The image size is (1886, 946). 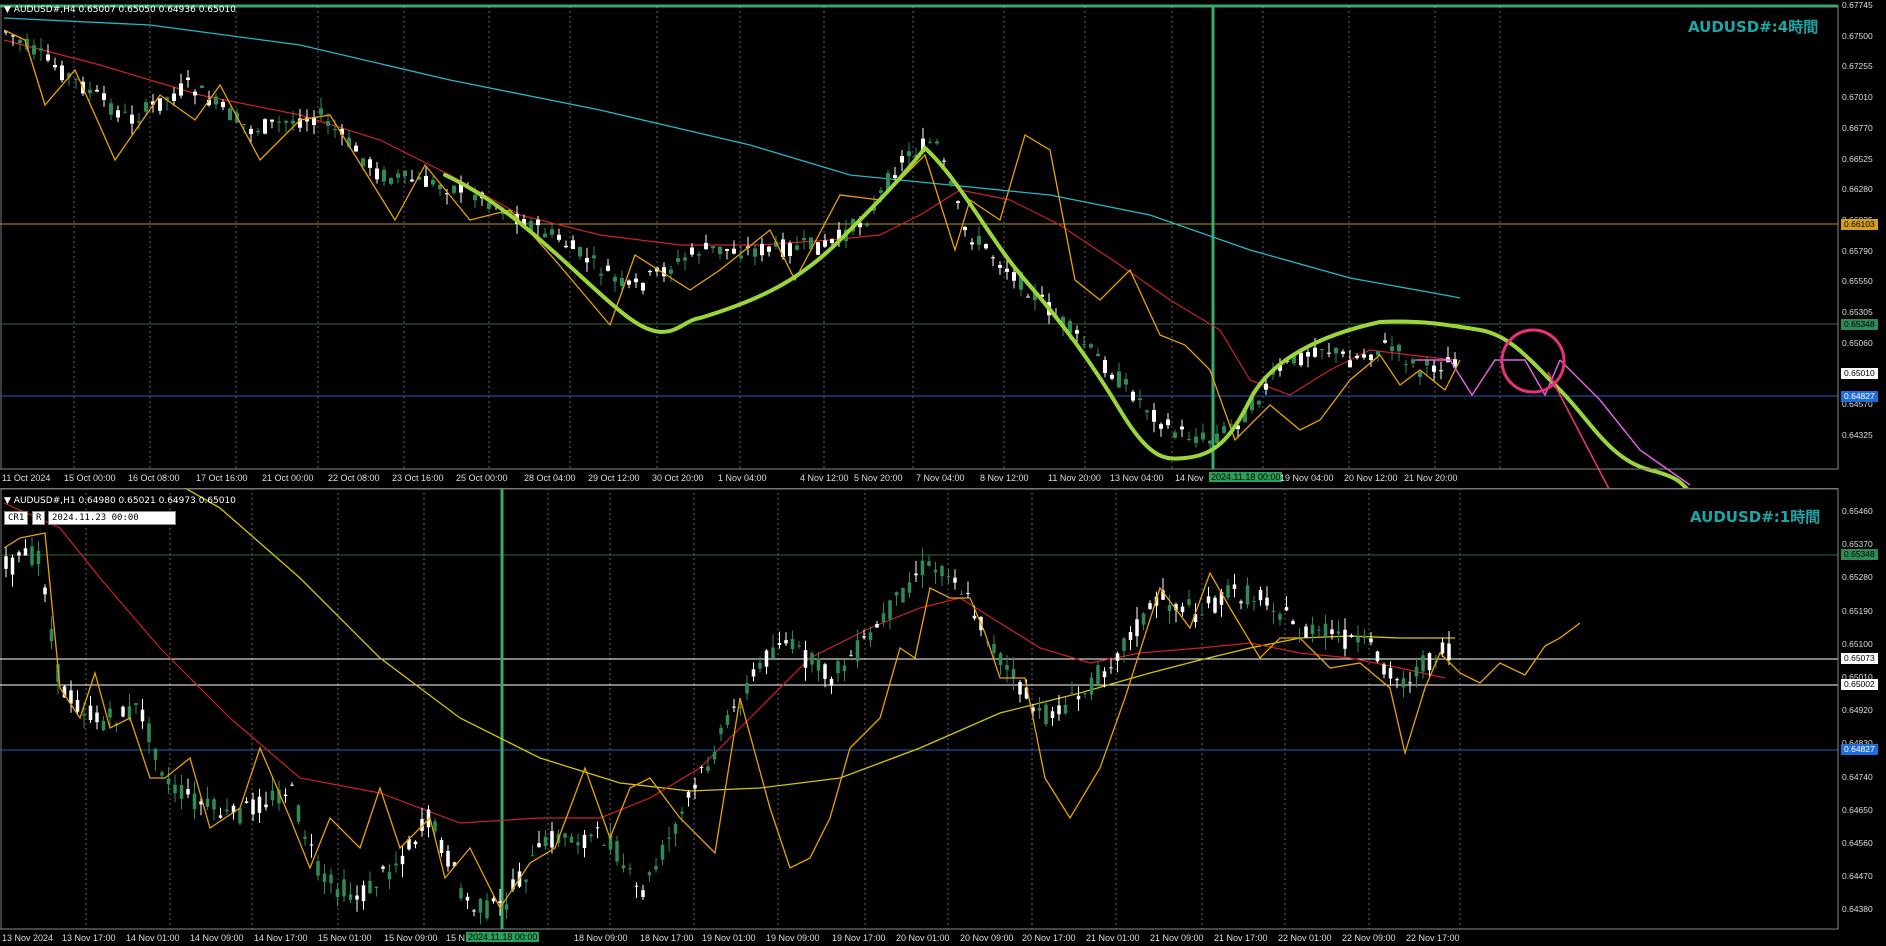 What do you see at coordinates (1857, 909) in the screenshot?
I see `price-tick-label: 0.64380` at bounding box center [1857, 909].